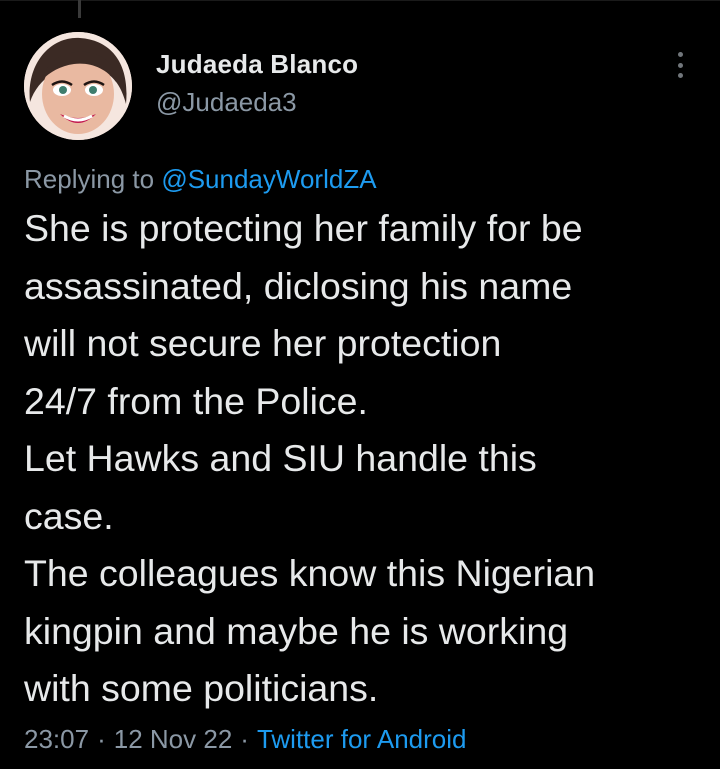 This screenshot has width=720, height=769. Describe the element at coordinates (69, 515) in the screenshot. I see `tweet-text-line: case.` at that location.